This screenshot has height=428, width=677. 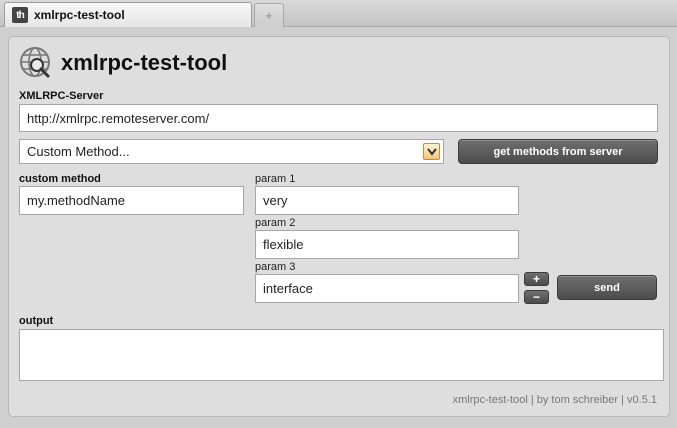 I want to click on param-2-input: flexible, so click(x=387, y=244).